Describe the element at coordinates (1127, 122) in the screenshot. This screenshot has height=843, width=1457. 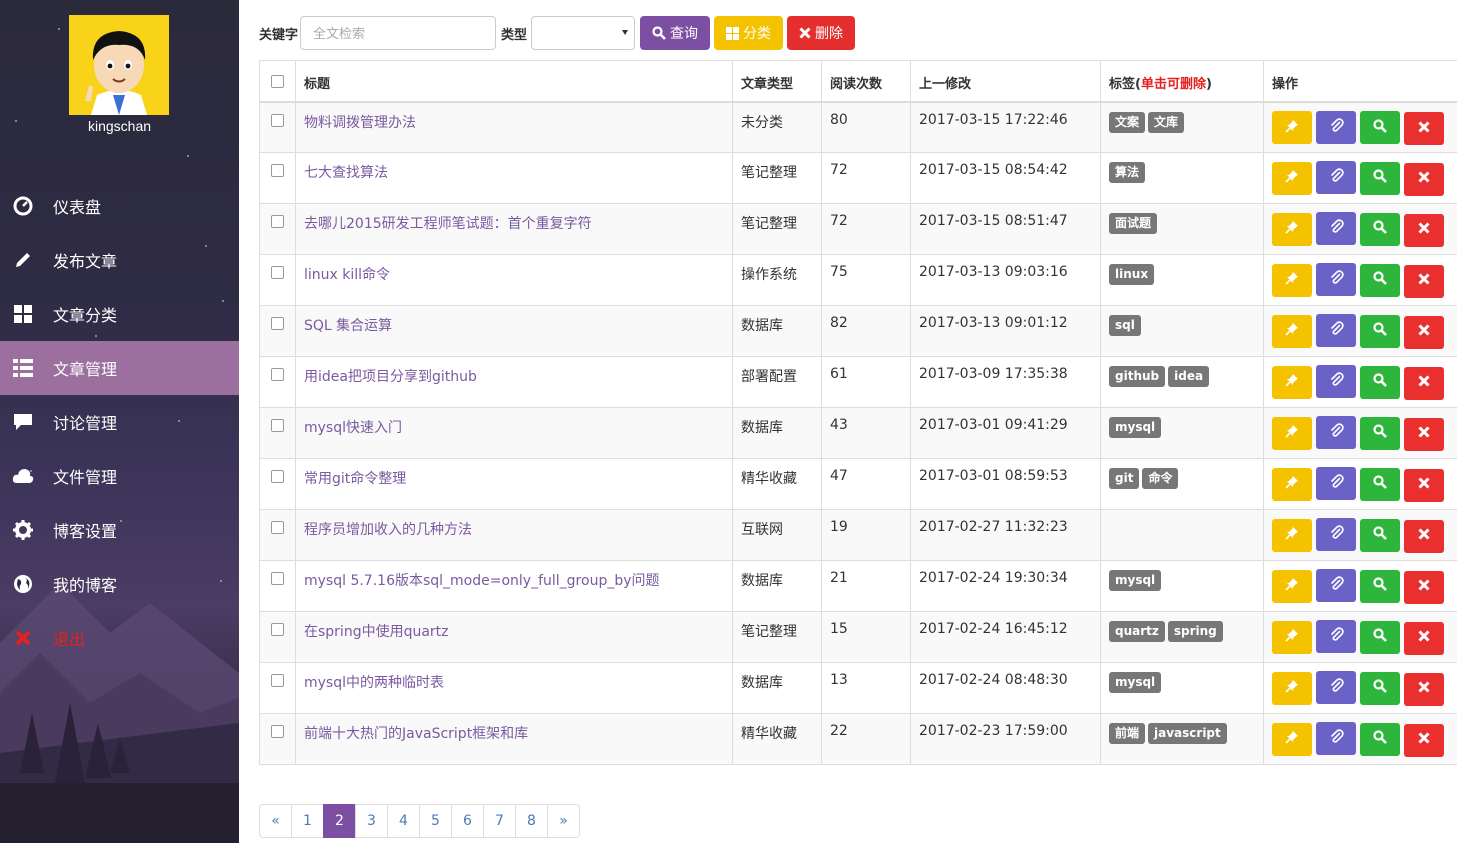
I see `tag-badge: 文案` at that location.